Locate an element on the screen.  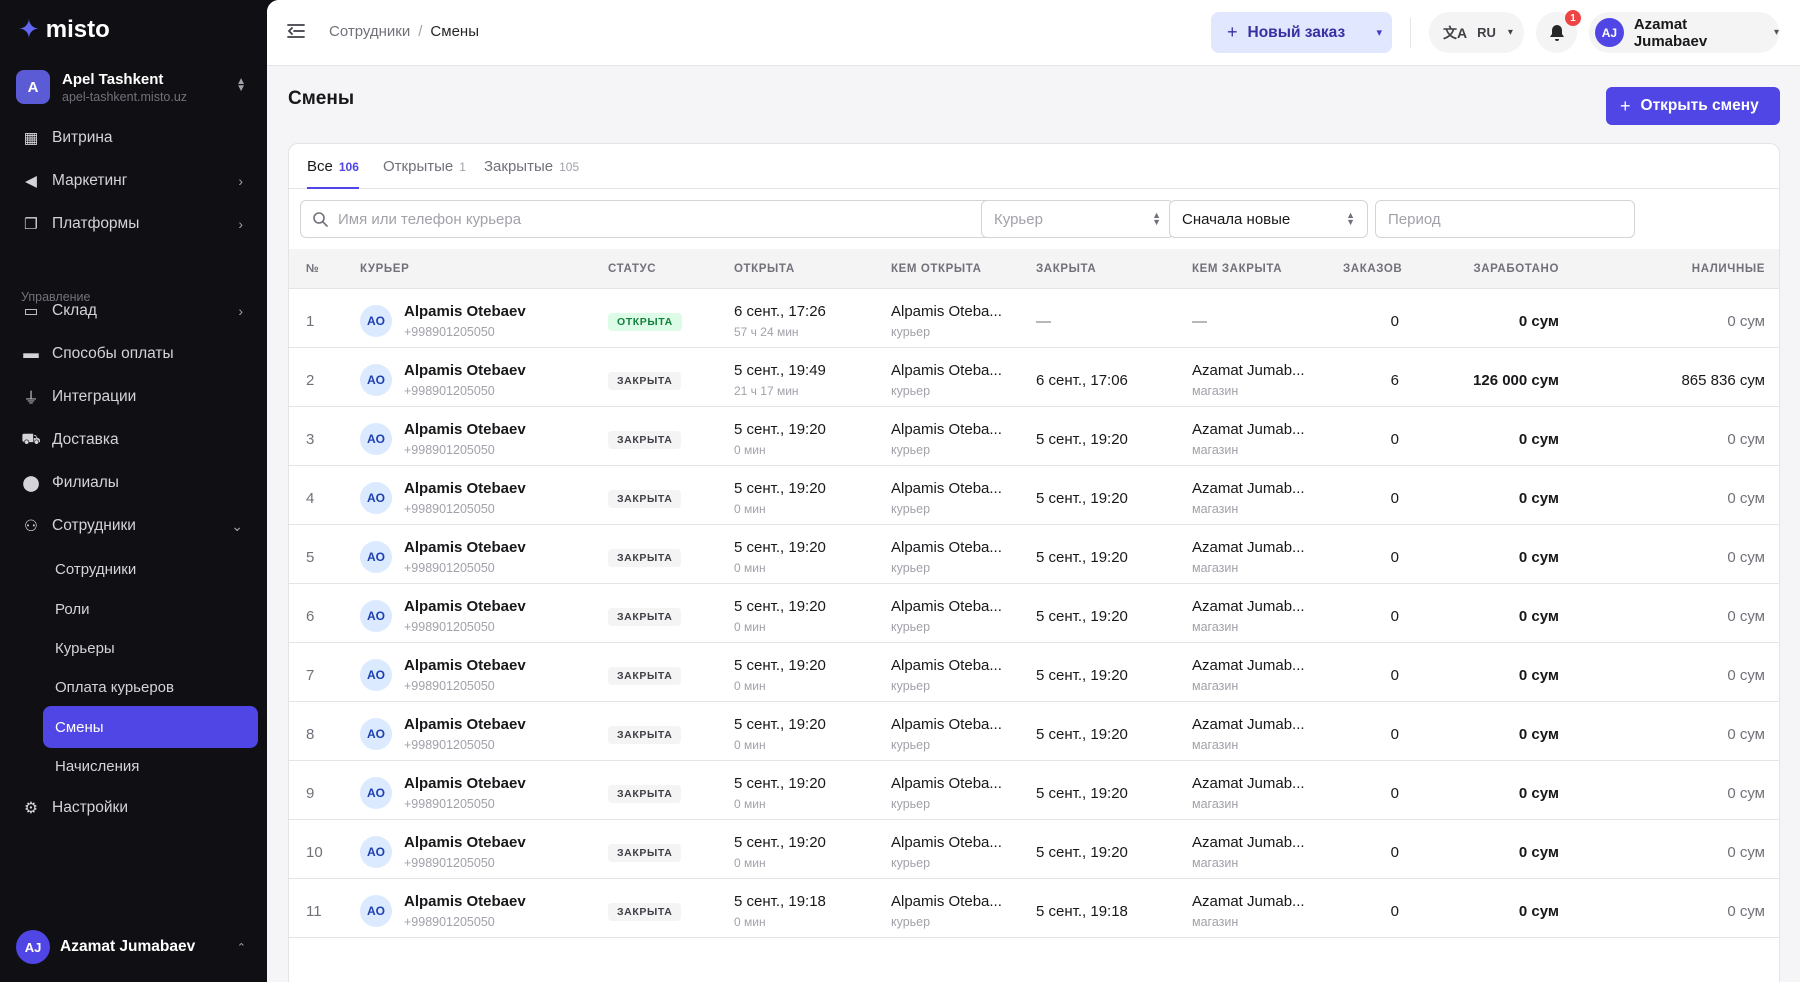
sidebar-item-label: Способы оплаты is located at coordinates (113, 353).